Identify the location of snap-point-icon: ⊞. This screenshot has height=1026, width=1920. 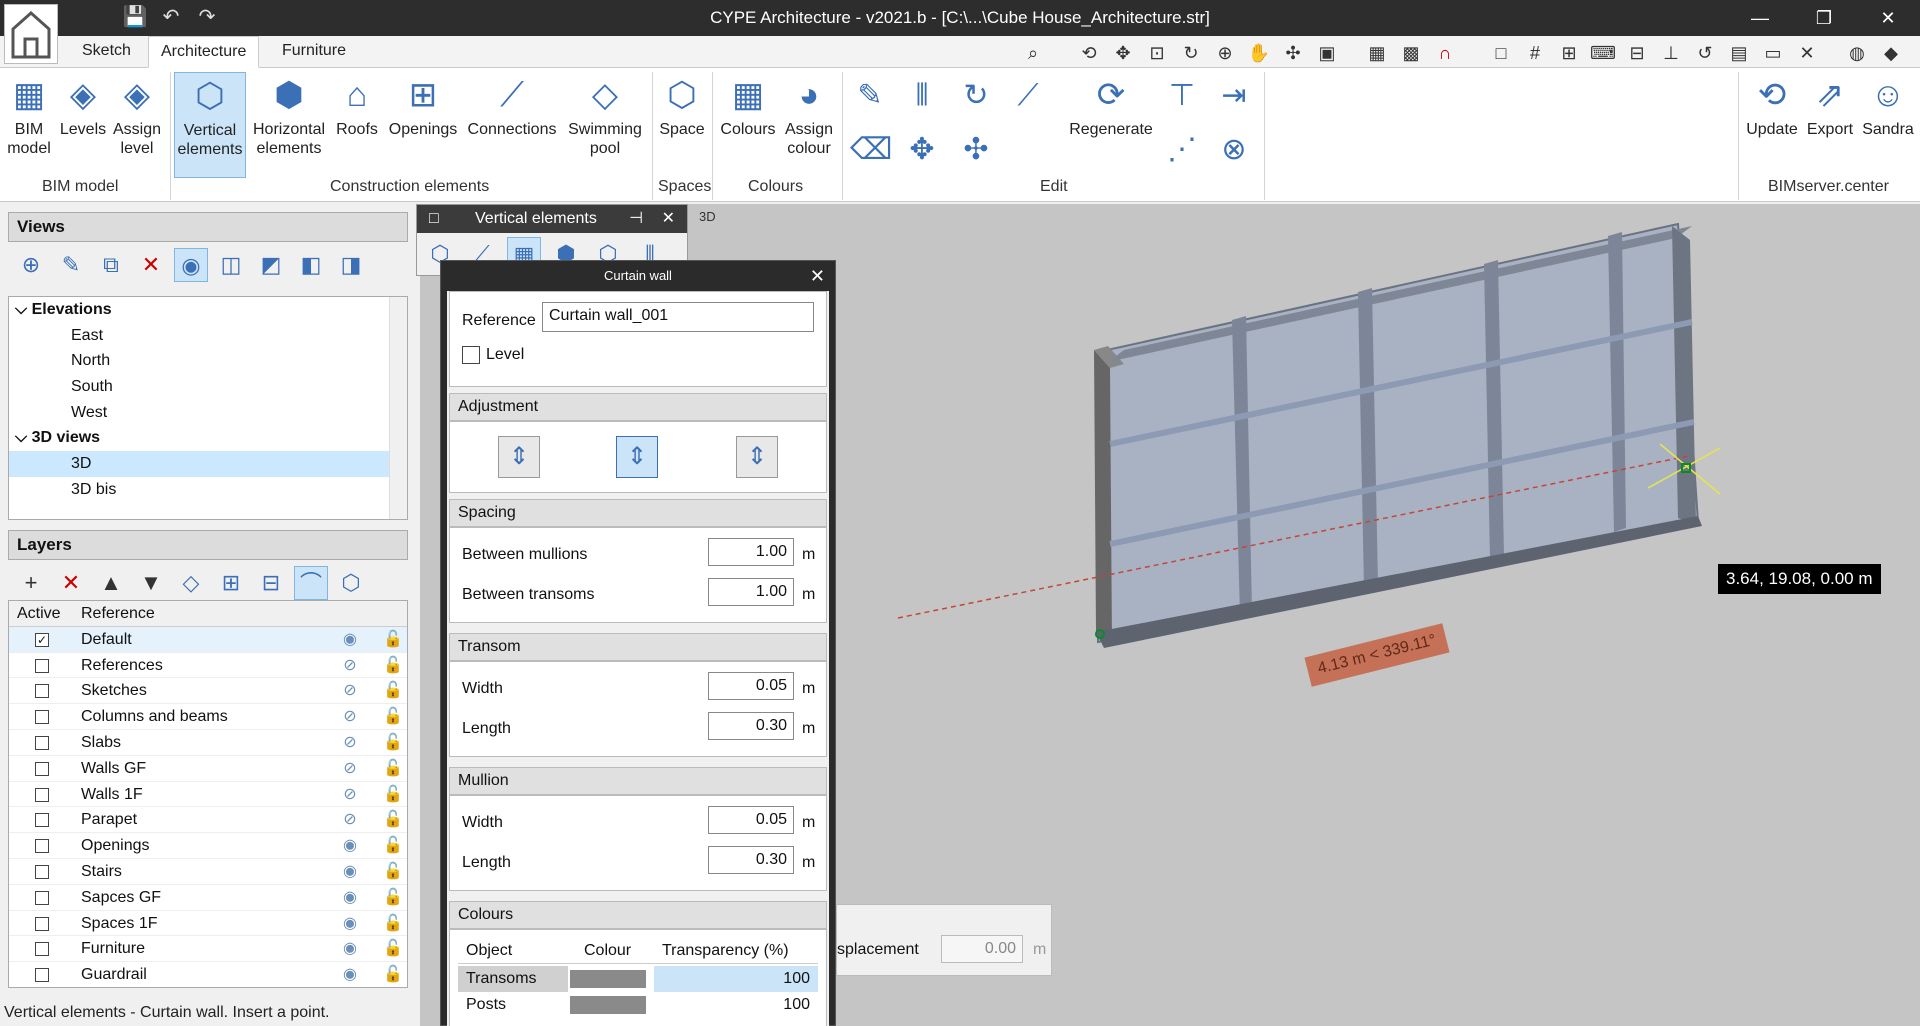
(1569, 53).